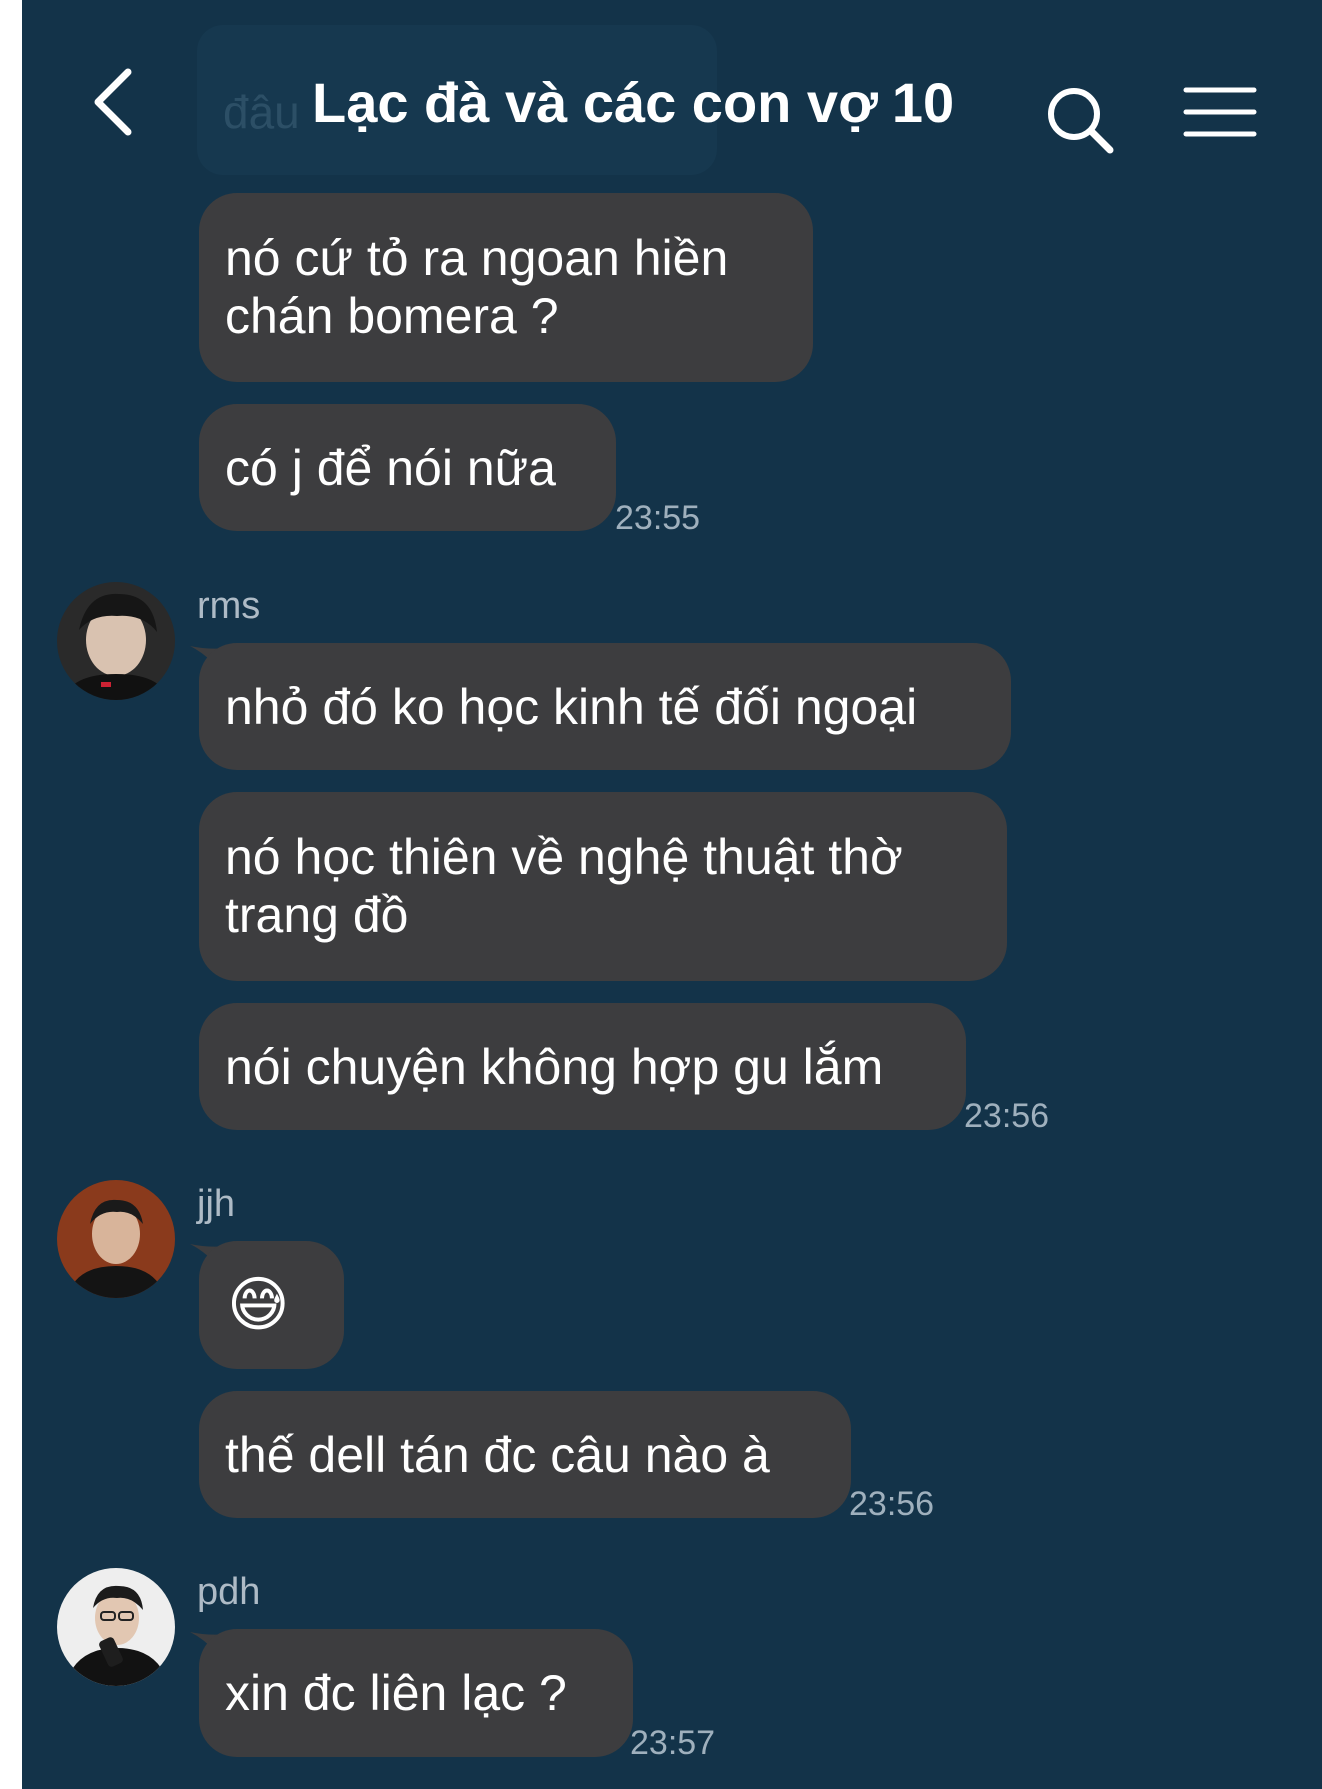  What do you see at coordinates (261, 112) in the screenshot?
I see `scrolled-message-text: đâu` at bounding box center [261, 112].